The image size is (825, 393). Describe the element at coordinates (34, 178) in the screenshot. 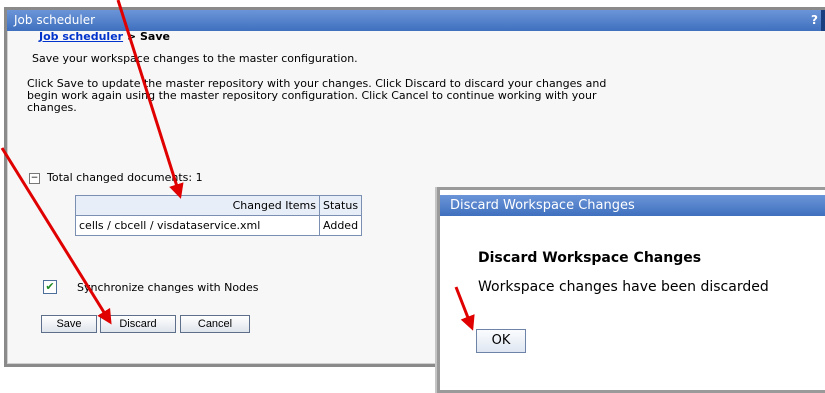

I see `collapse-toggle-icon: −` at that location.